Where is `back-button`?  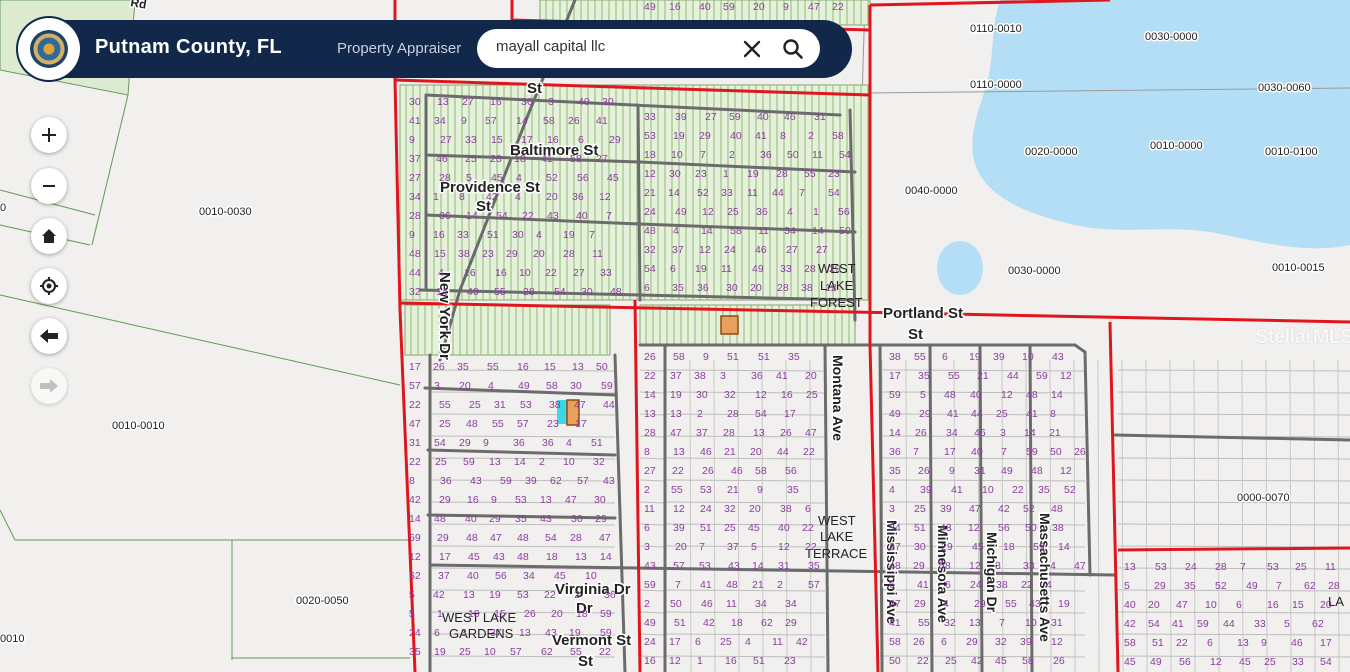 back-button is located at coordinates (49, 336).